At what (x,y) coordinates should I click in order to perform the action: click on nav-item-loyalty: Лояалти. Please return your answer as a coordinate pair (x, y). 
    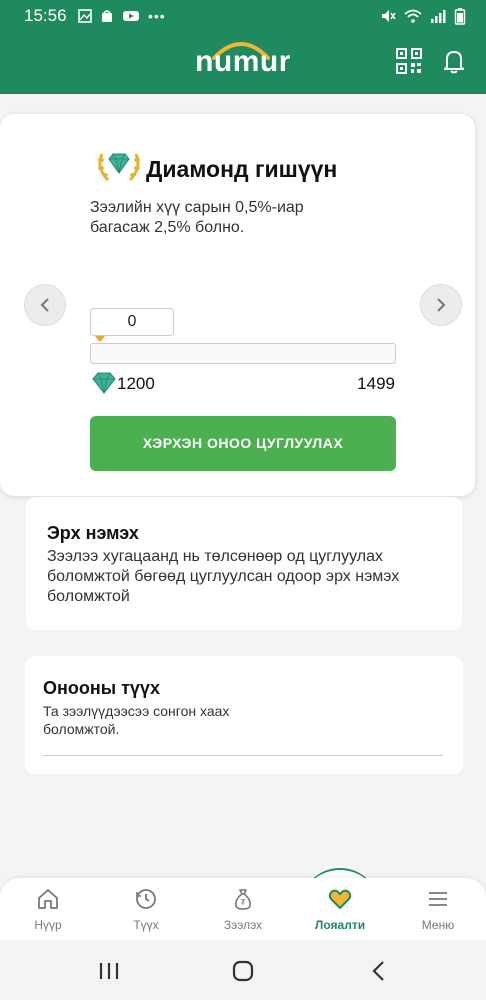
    Looking at the image, I should click on (340, 909).